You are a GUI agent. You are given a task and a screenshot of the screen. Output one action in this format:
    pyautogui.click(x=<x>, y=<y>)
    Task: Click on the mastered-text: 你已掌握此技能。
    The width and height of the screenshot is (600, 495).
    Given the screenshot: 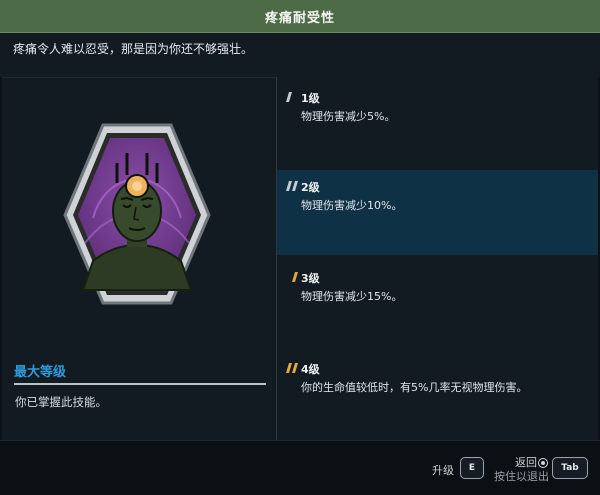 What is the action you would take?
    pyautogui.click(x=61, y=402)
    